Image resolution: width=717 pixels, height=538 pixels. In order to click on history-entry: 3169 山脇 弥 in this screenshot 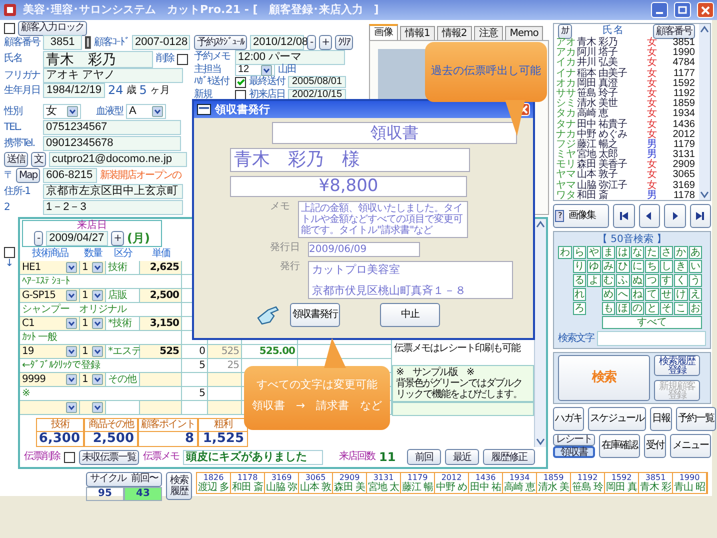, I will do `click(282, 483)`.